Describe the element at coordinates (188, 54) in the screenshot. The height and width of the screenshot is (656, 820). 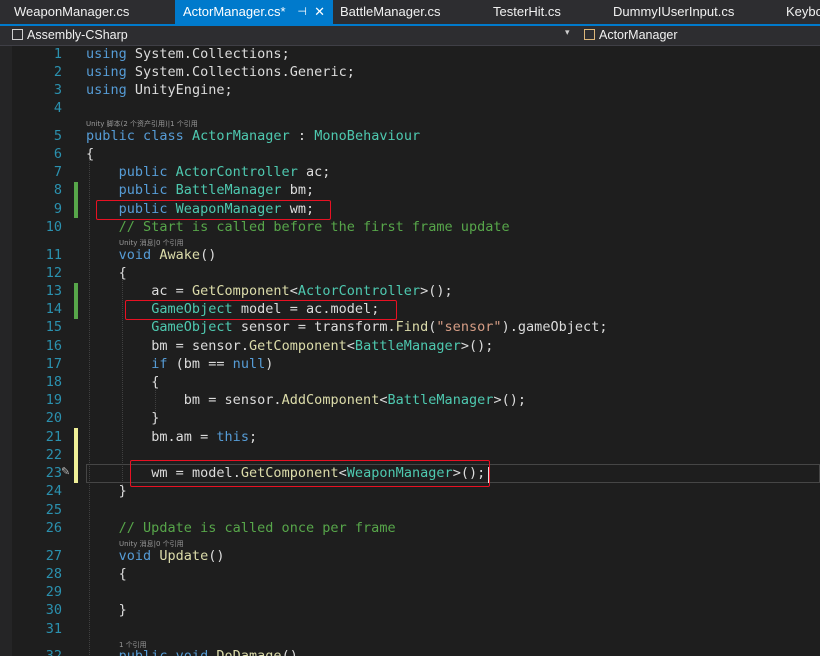
I see `code-line-1: using System.Collections;` at that location.